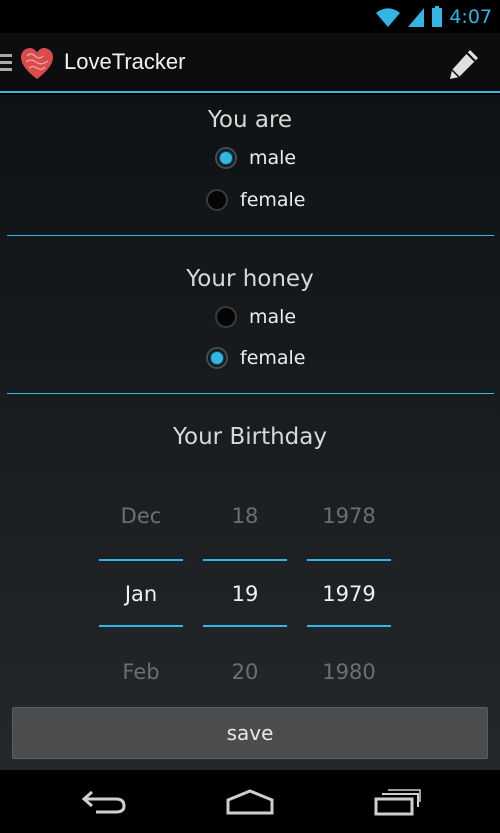 The image size is (500, 833). Describe the element at coordinates (105, 802) in the screenshot. I see `back-icon` at that location.